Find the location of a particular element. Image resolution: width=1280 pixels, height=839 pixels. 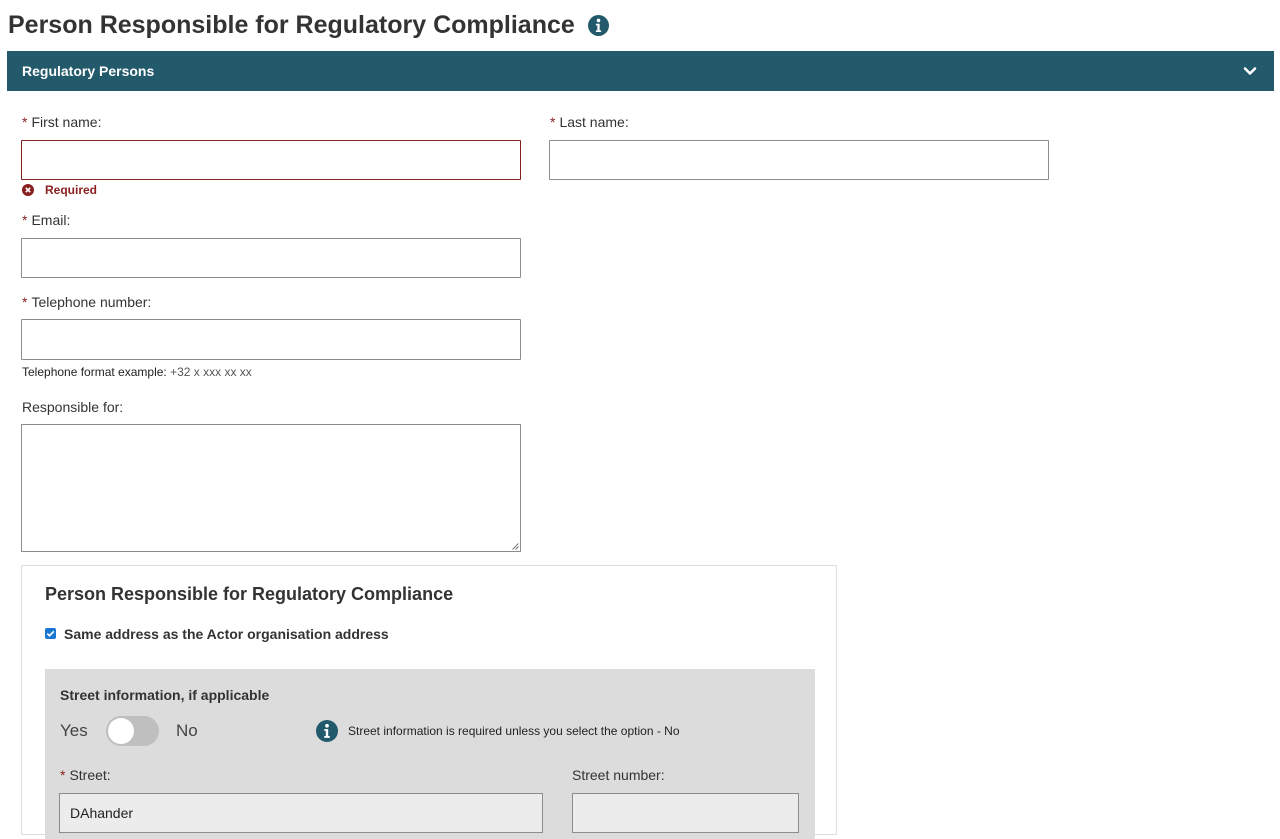

panel-title: Regulatory Persons is located at coordinates (88, 71).